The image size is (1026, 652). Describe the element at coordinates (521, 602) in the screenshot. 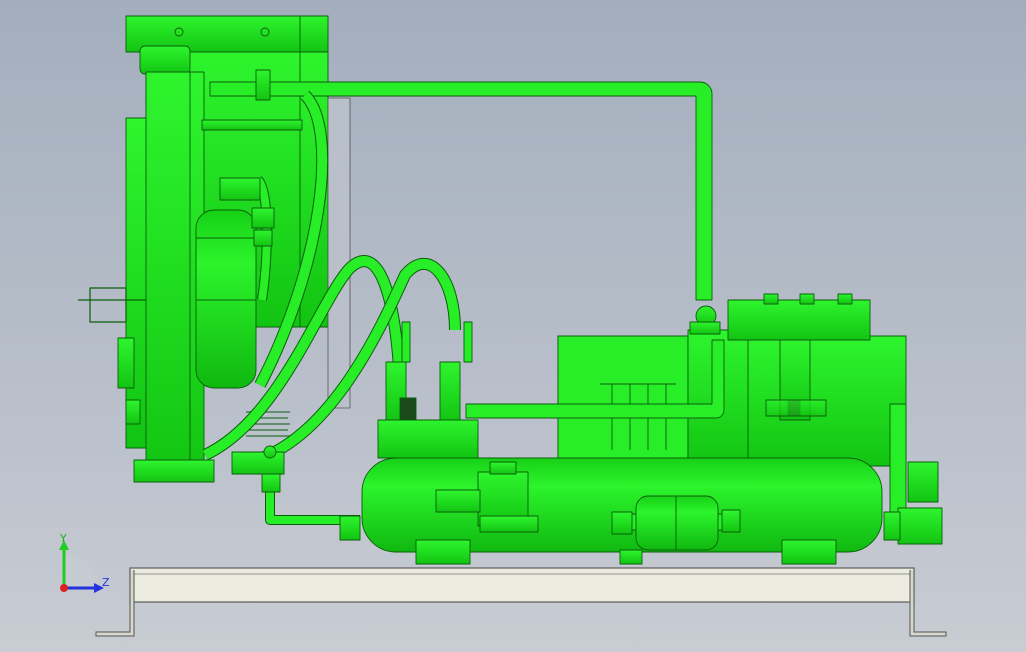

I see `base-frame` at that location.